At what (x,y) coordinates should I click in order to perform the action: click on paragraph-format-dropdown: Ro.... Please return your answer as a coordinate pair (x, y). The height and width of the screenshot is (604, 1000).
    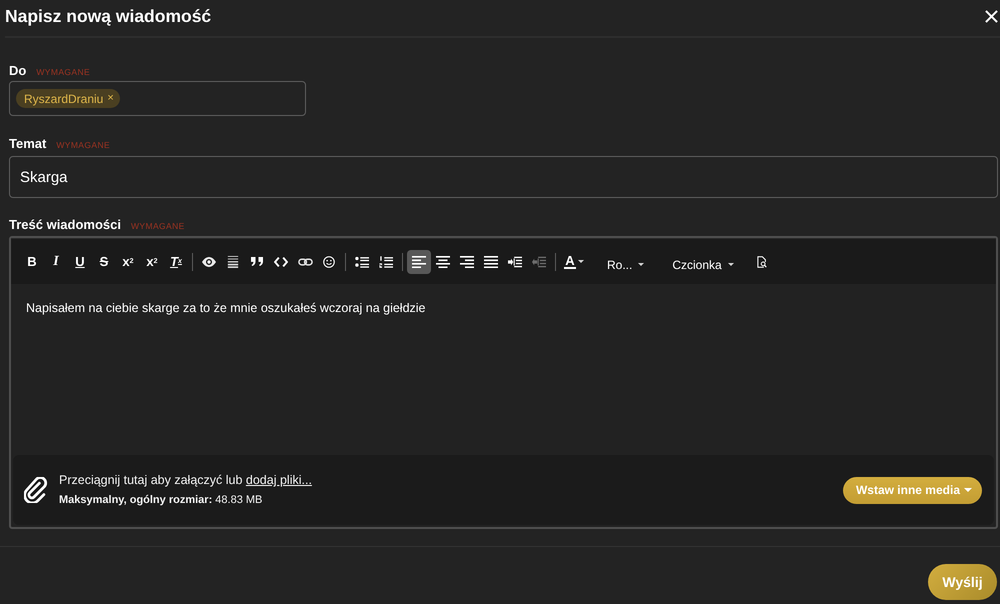
    Looking at the image, I should click on (625, 264).